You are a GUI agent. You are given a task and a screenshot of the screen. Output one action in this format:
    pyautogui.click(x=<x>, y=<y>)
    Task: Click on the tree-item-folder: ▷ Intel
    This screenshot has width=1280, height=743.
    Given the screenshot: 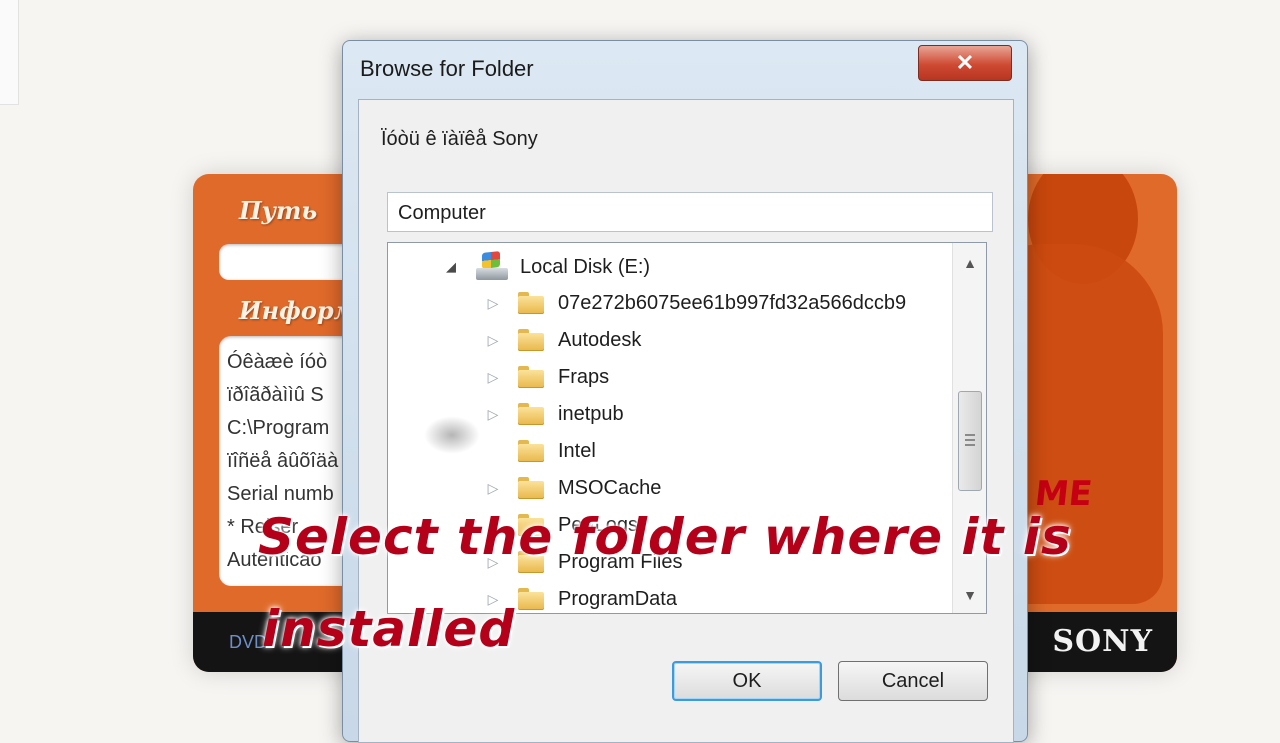 What is the action you would take?
    pyautogui.click(x=541, y=451)
    